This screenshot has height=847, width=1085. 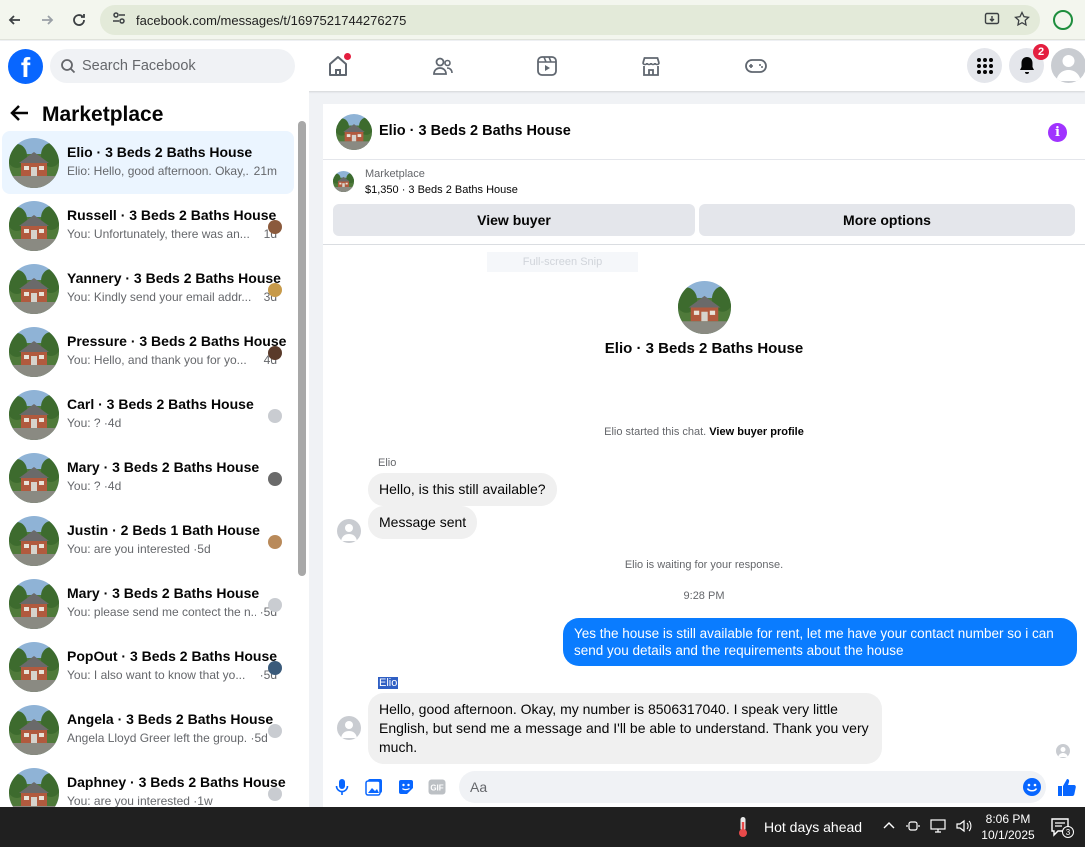 What do you see at coordinates (889, 827) in the screenshot?
I see `chevron-up-icon` at bounding box center [889, 827].